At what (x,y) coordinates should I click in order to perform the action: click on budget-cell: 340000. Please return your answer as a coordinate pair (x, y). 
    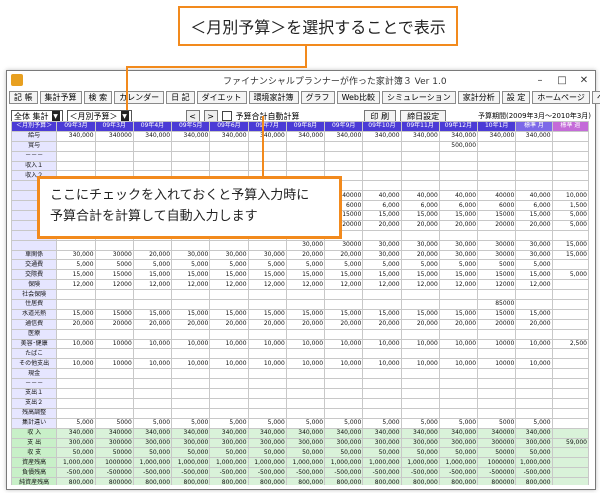
    Looking at the image, I should click on (114, 433).